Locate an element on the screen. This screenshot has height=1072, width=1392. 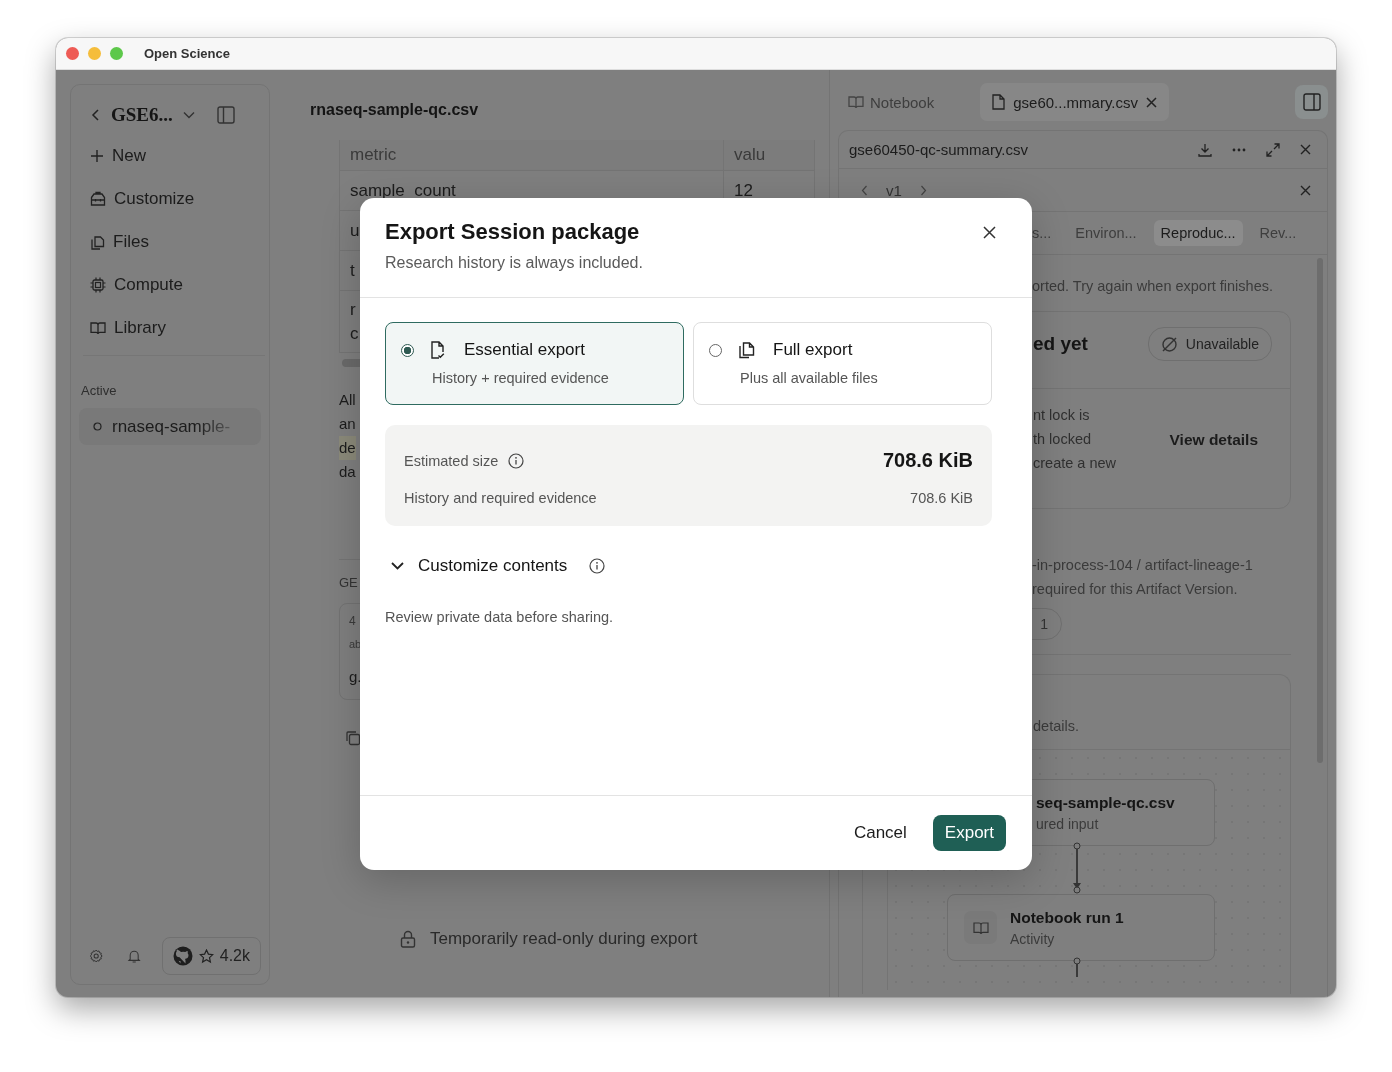
close-window-button is located at coordinates (72, 53).